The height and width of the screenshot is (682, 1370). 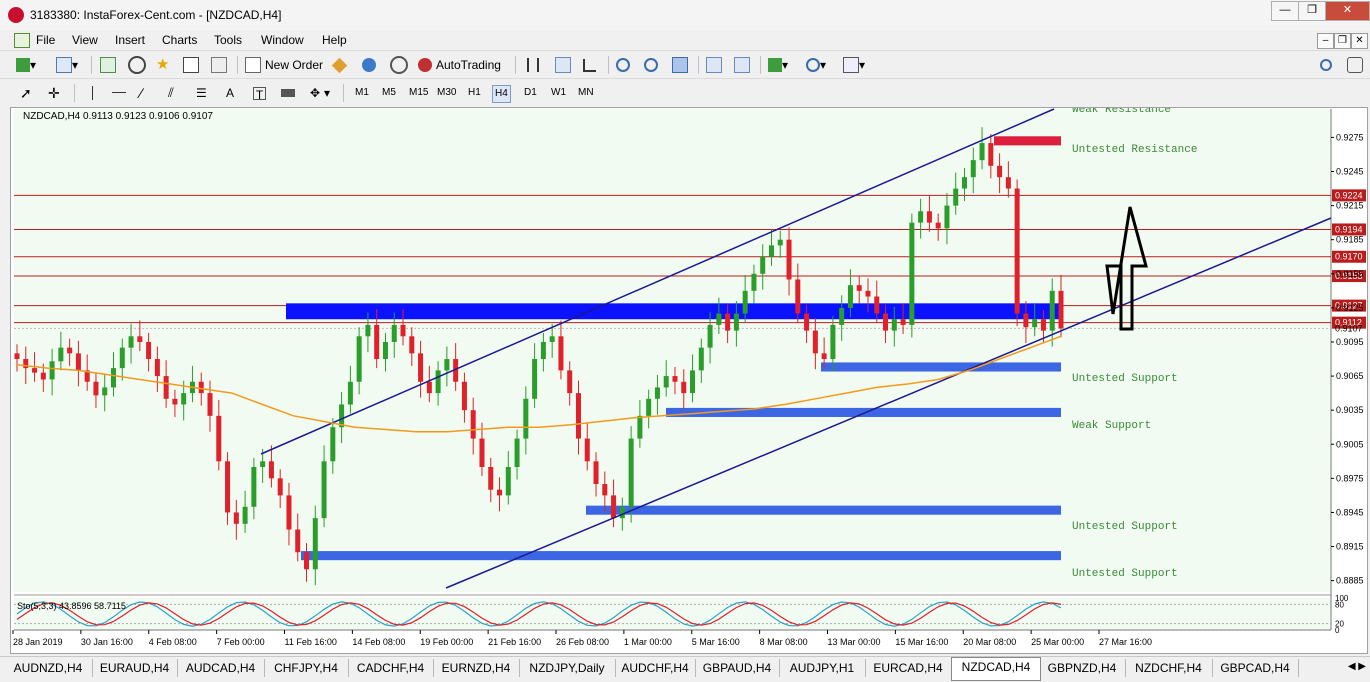 I want to click on menu-file: File, so click(x=45, y=40).